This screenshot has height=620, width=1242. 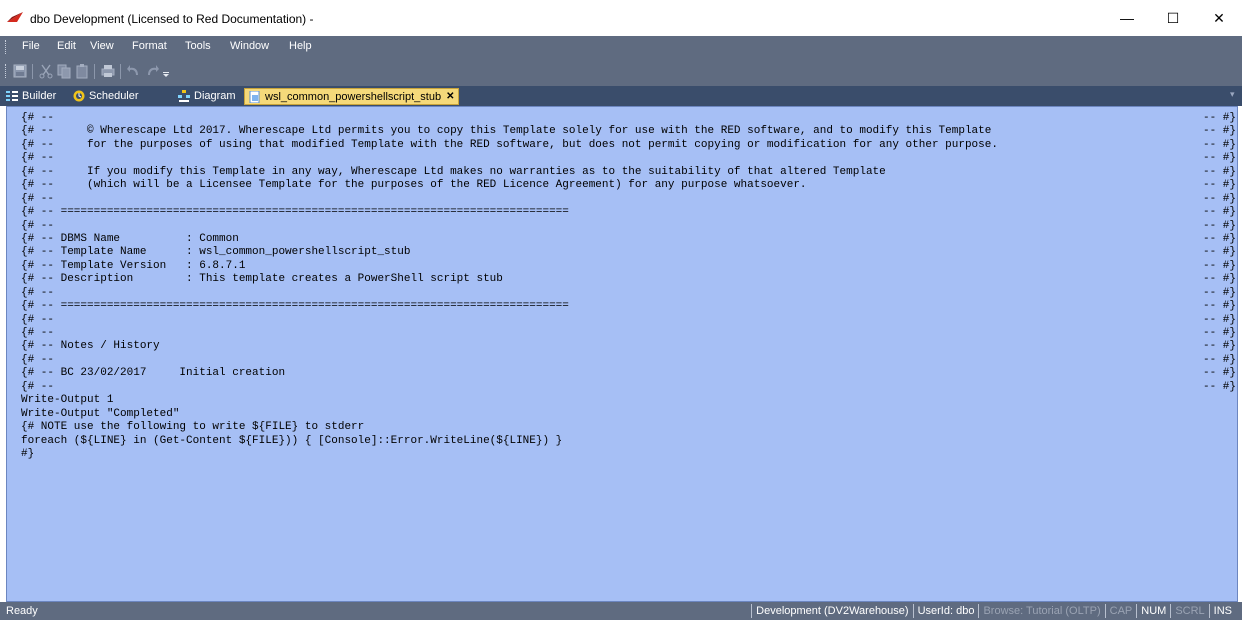 What do you see at coordinates (1189, 611) in the screenshot?
I see `status-panel: SCRL` at bounding box center [1189, 611].